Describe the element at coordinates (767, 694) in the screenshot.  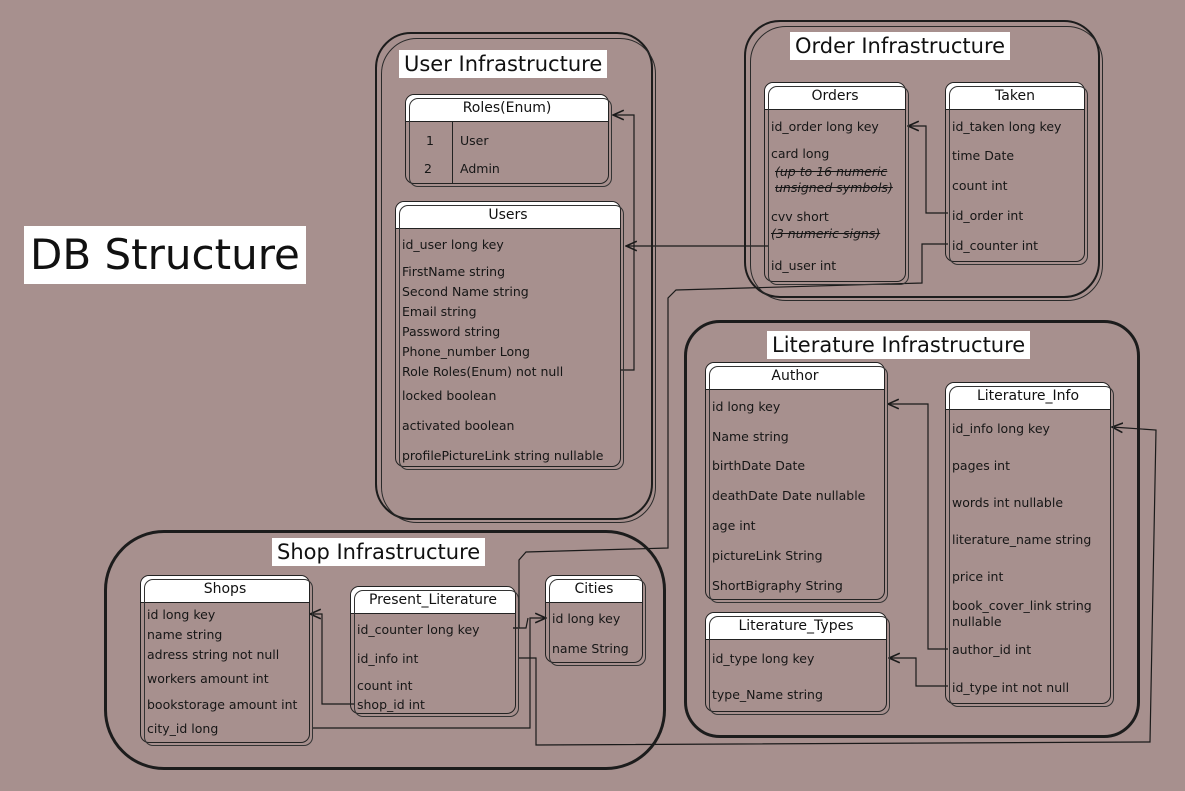
I see `literature-types-field: type_Name string` at that location.